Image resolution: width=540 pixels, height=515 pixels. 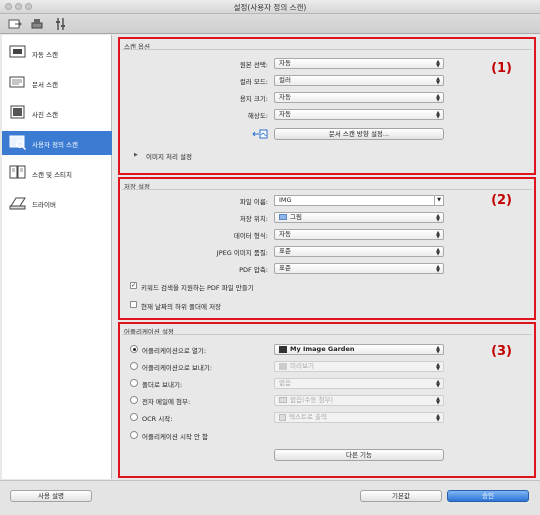 I want to click on filename-dropdown-icon: ▼, so click(x=438, y=200).